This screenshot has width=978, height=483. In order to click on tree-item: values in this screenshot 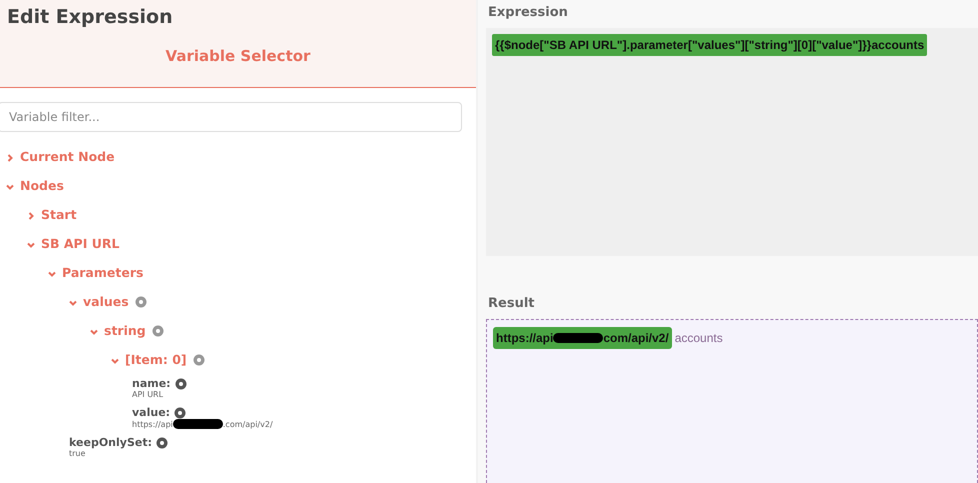, I will do `click(106, 301)`.